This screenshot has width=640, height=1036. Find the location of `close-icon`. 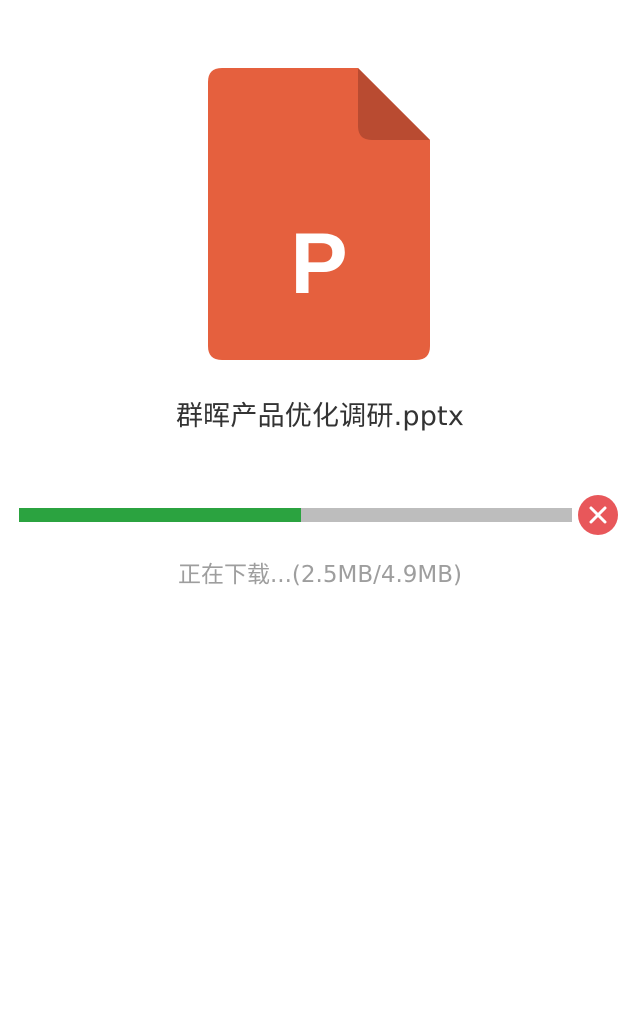

close-icon is located at coordinates (598, 515).